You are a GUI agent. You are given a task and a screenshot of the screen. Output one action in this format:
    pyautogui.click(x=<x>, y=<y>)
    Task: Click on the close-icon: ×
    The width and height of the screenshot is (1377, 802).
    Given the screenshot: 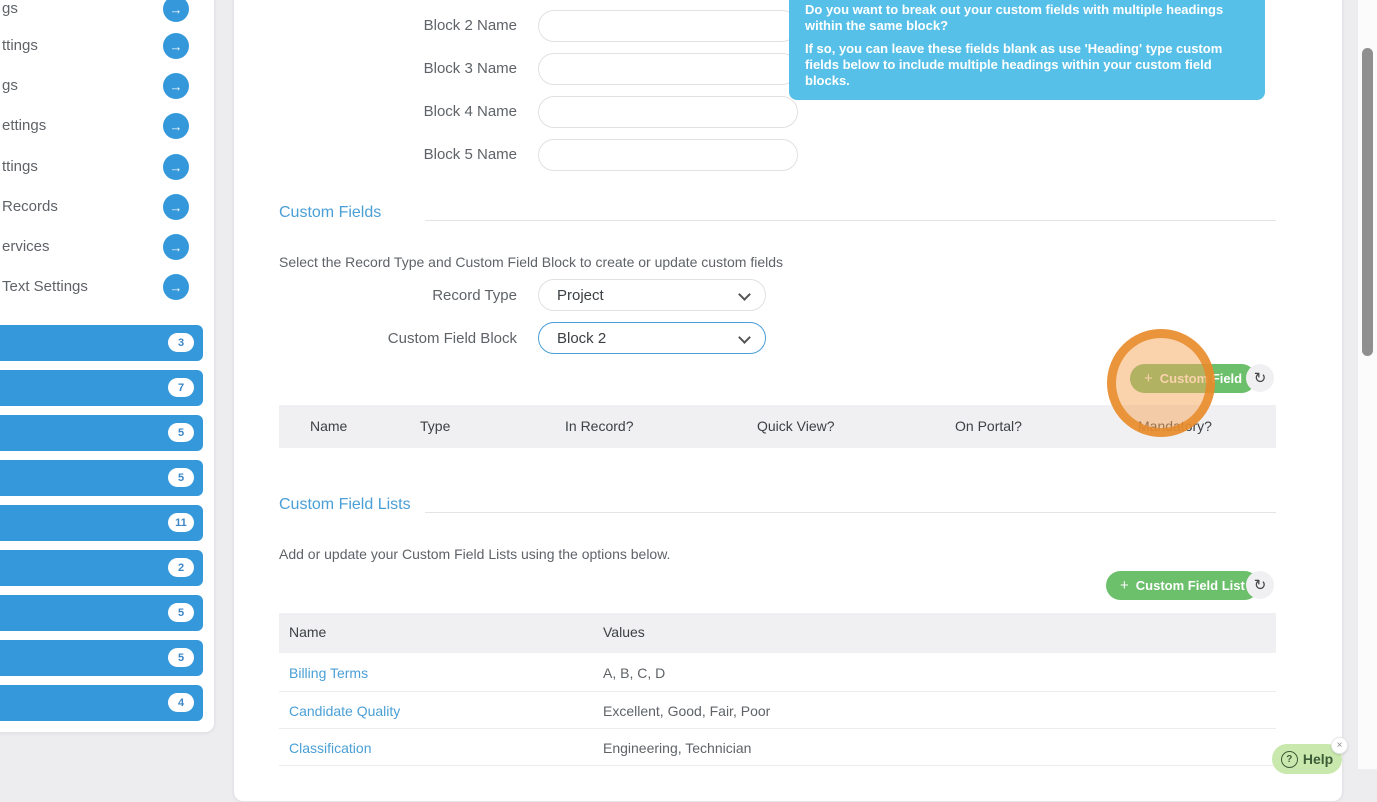 What is the action you would take?
    pyautogui.click(x=1339, y=745)
    